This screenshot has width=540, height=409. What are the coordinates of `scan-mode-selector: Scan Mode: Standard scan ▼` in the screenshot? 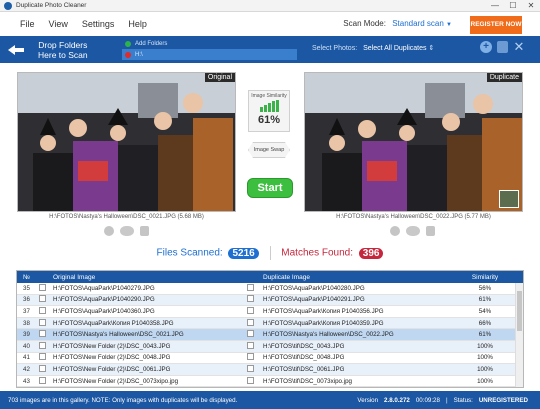 It's located at (397, 23).